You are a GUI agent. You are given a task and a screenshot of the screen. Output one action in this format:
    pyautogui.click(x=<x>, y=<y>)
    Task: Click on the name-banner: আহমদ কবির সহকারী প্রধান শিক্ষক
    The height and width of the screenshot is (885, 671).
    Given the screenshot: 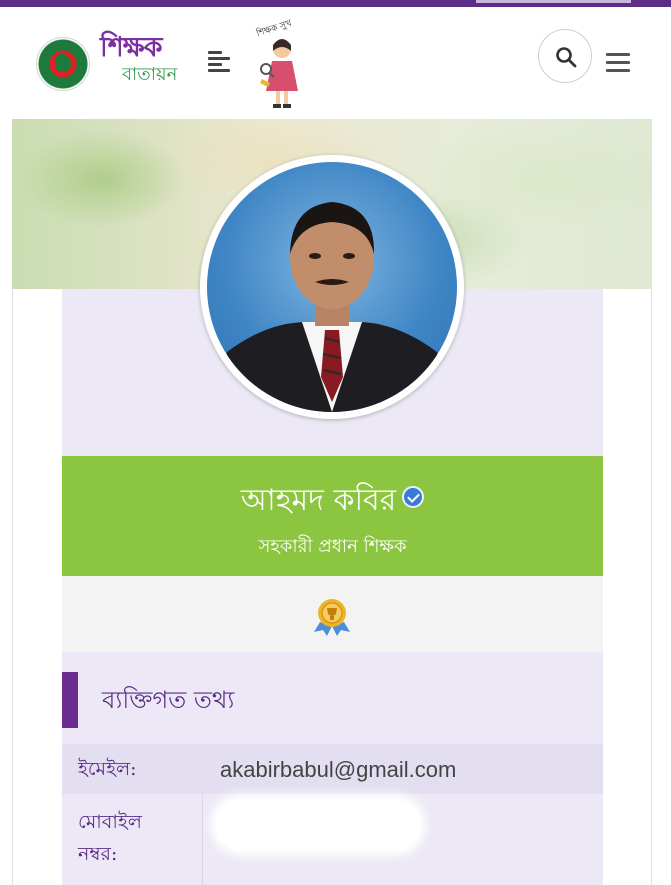 What is the action you would take?
    pyautogui.click(x=332, y=516)
    